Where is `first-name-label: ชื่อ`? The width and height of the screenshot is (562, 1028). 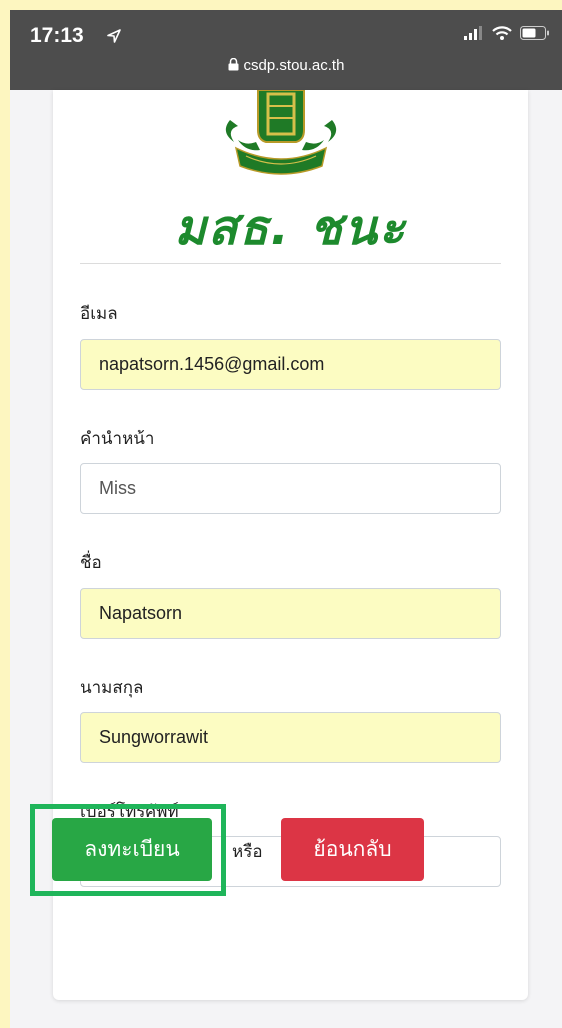
first-name-label: ชื่อ is located at coordinates (91, 563).